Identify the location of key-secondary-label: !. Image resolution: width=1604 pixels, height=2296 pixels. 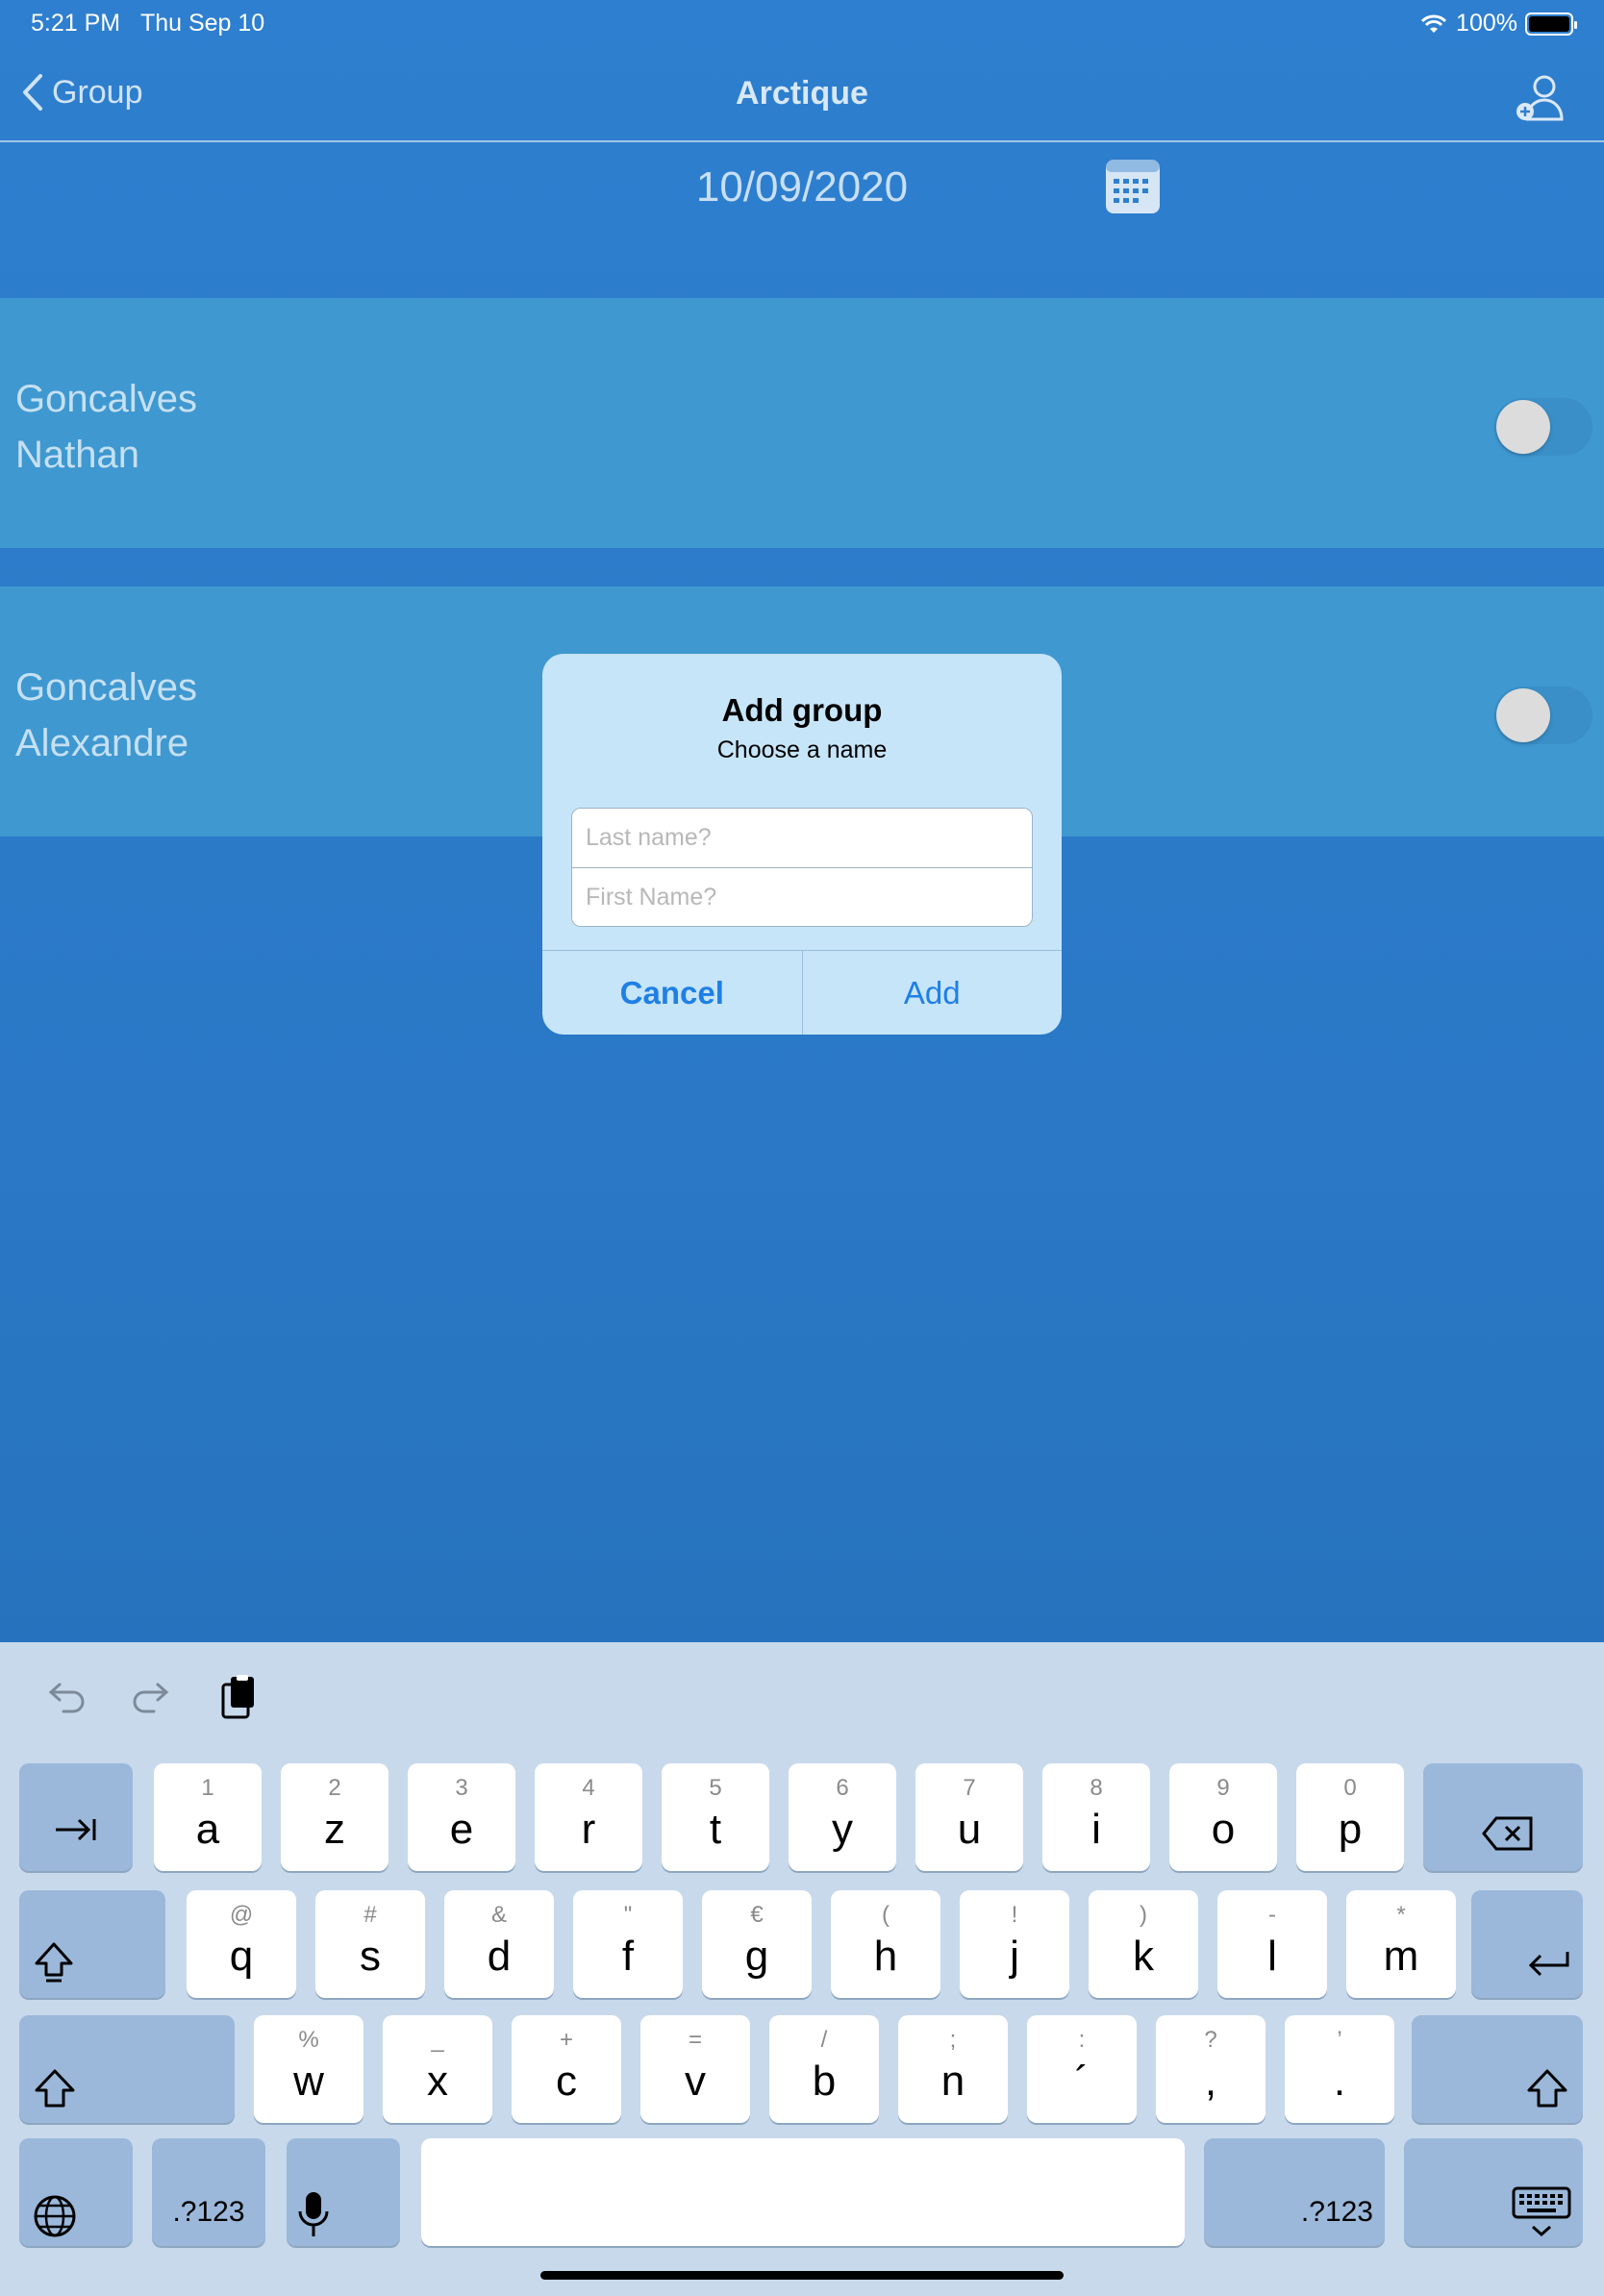
(1014, 1915).